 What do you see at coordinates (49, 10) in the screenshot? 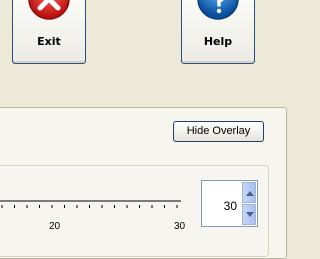
I see `exit-icon` at bounding box center [49, 10].